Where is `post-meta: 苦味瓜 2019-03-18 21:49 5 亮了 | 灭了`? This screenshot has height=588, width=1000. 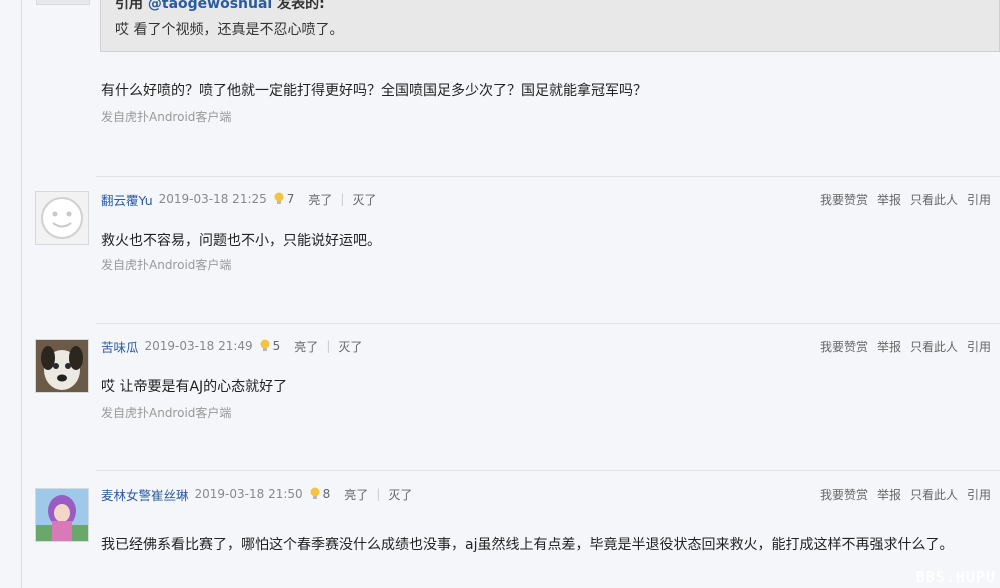
post-meta: 苦味瓜 2019-03-18 21:49 5 亮了 | 灭了 is located at coordinates (231, 346).